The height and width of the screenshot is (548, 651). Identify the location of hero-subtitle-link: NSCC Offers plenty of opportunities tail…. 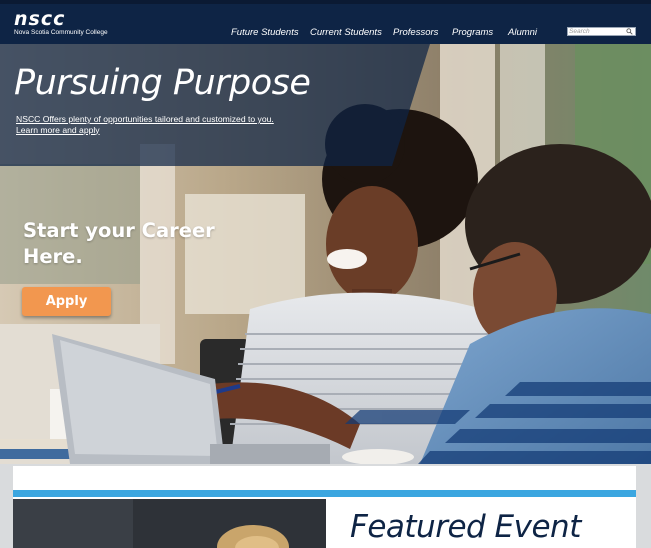
(145, 124).